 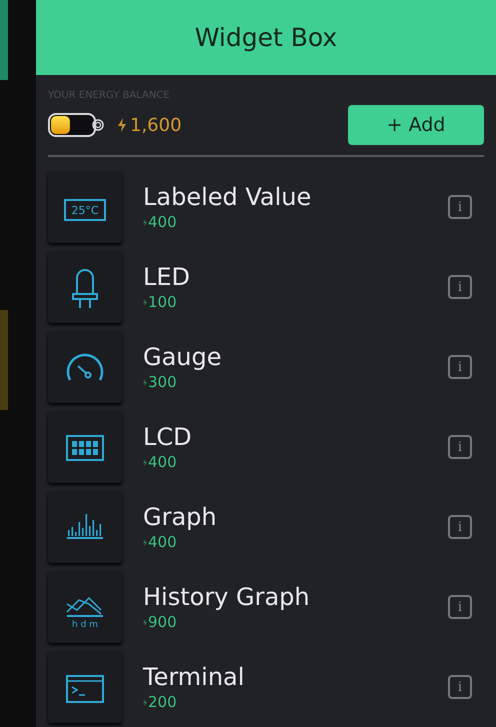 What do you see at coordinates (183, 357) in the screenshot?
I see `widget-name: Gauge` at bounding box center [183, 357].